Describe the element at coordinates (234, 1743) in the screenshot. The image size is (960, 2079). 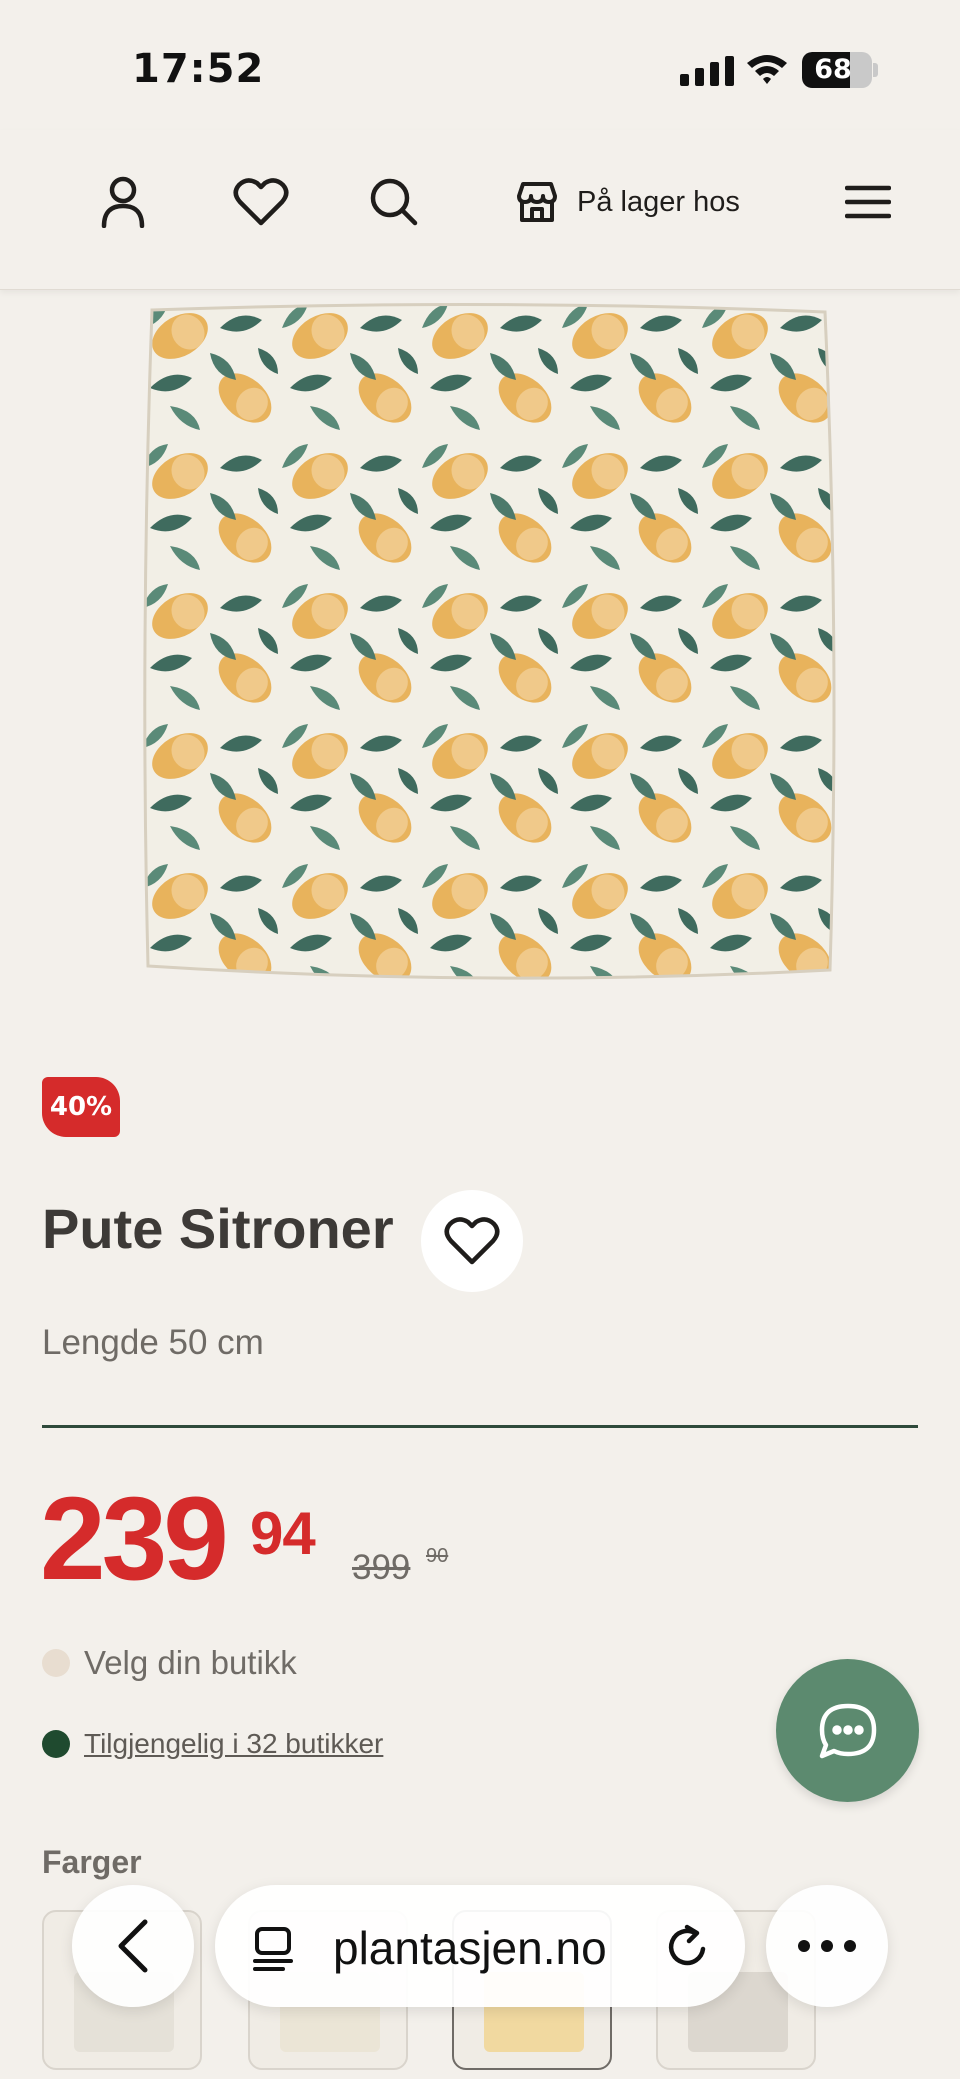
I see `availability-label: Tilgjengelig i 32 butikker` at that location.